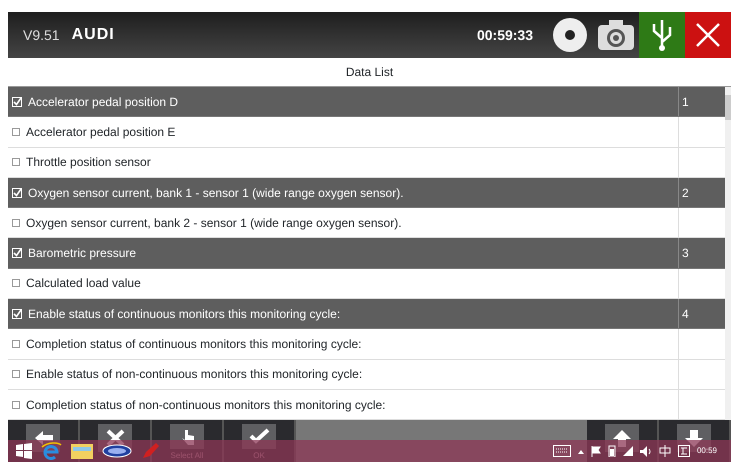  I want to click on row-label: Calculated load value, so click(83, 283).